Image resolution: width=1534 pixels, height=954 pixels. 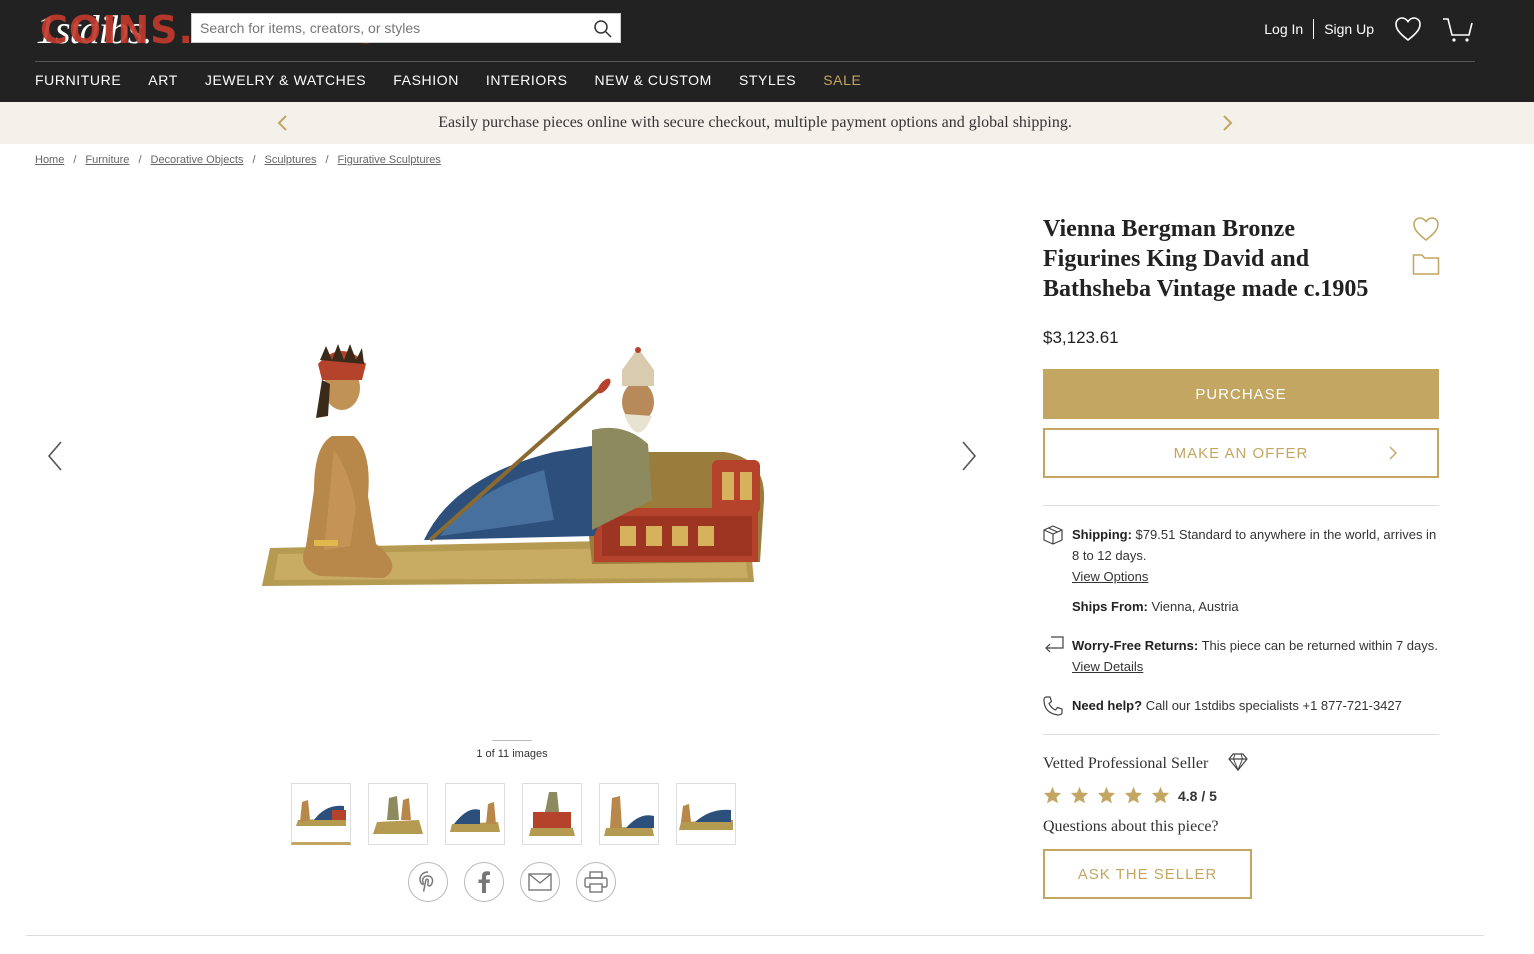 I want to click on phone-icon, so click(x=1053, y=708).